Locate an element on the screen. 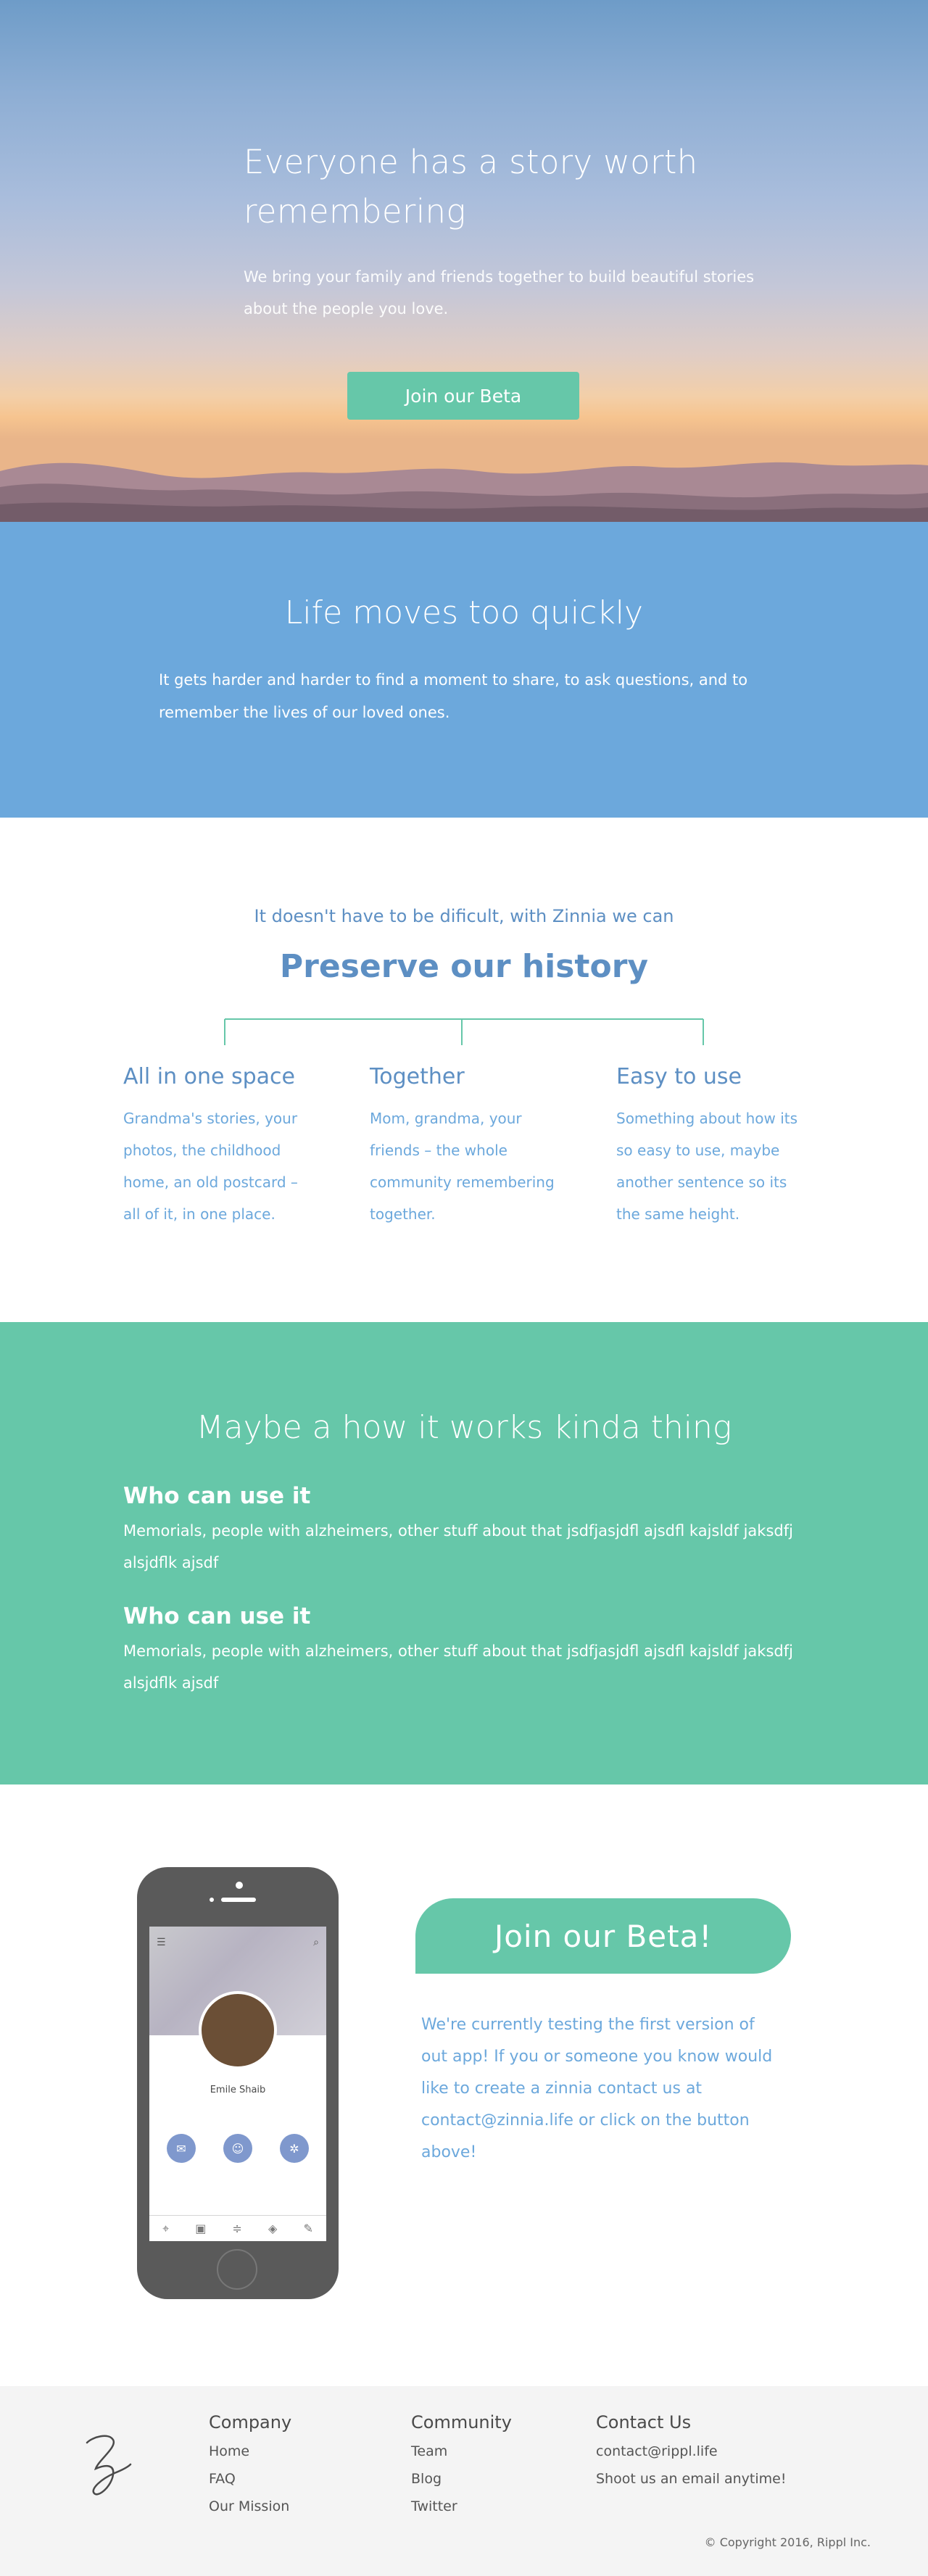  footer-heading: Contact Us is located at coordinates (644, 2422).